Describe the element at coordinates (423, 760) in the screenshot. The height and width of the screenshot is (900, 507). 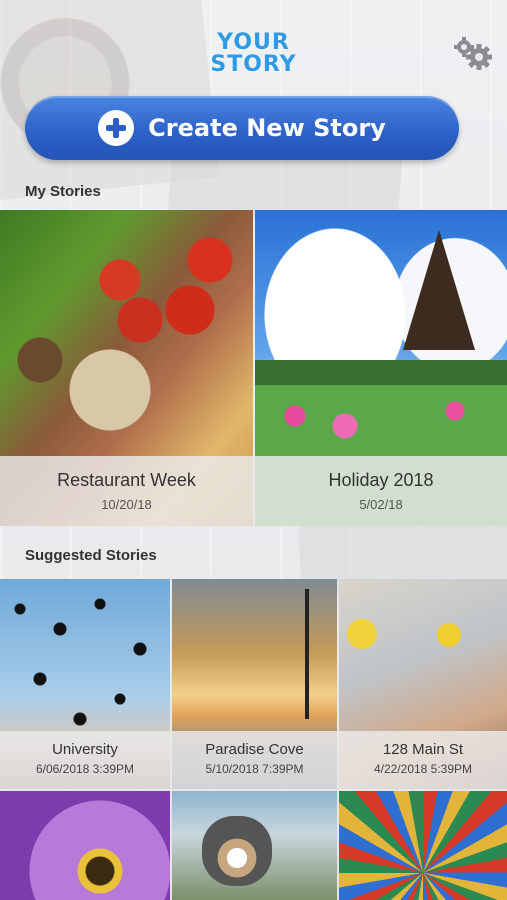
I see `story-caption: 128 Main St 4/22/2018 5:39PM` at that location.